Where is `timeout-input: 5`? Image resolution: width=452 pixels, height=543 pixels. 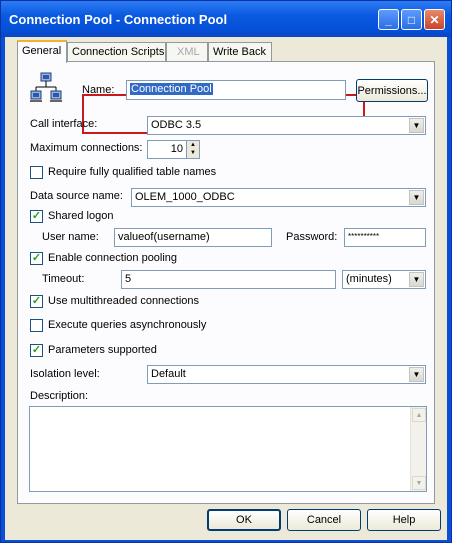
timeout-input: 5 is located at coordinates (228, 279).